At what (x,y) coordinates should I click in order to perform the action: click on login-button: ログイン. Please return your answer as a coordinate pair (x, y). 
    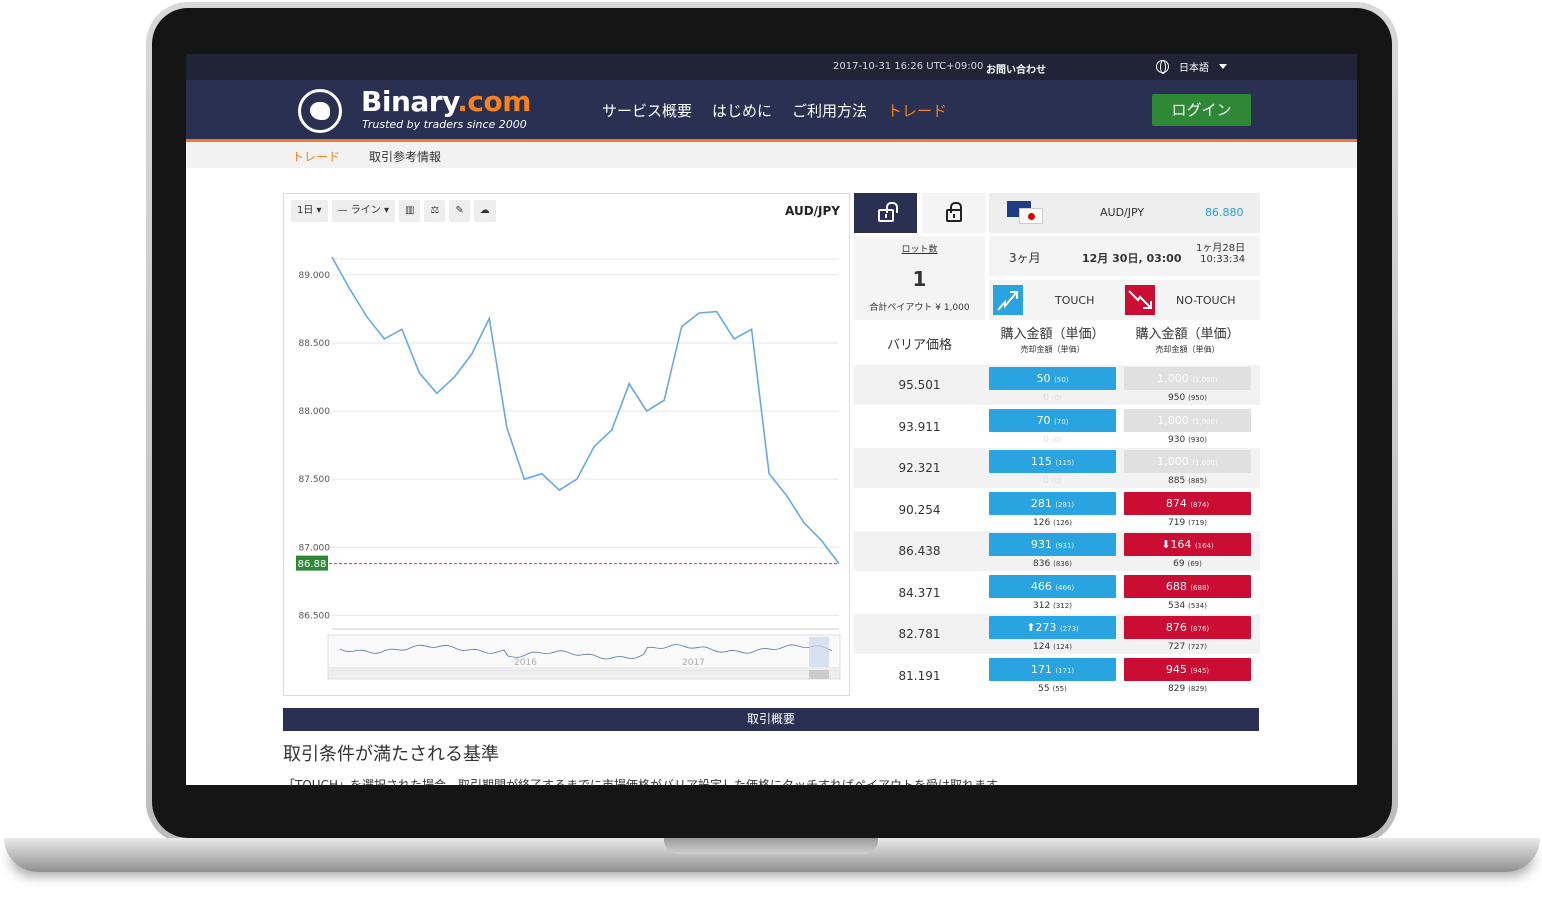
    Looking at the image, I should click on (1201, 110).